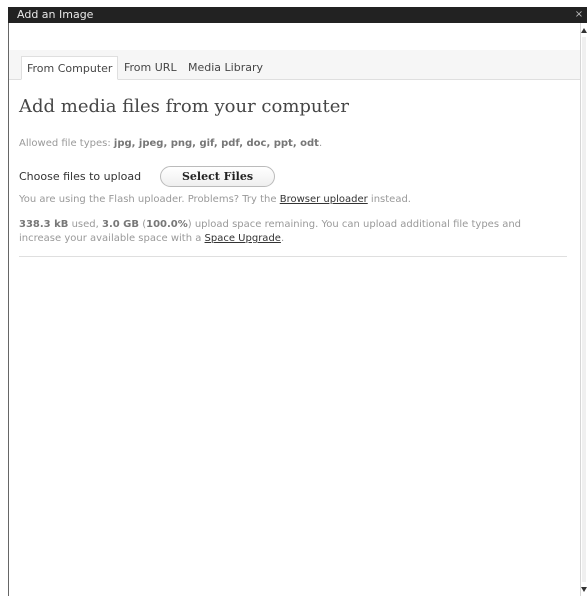 Image resolution: width=587 pixels, height=596 pixels. I want to click on allowed-suffix: ., so click(320, 143).